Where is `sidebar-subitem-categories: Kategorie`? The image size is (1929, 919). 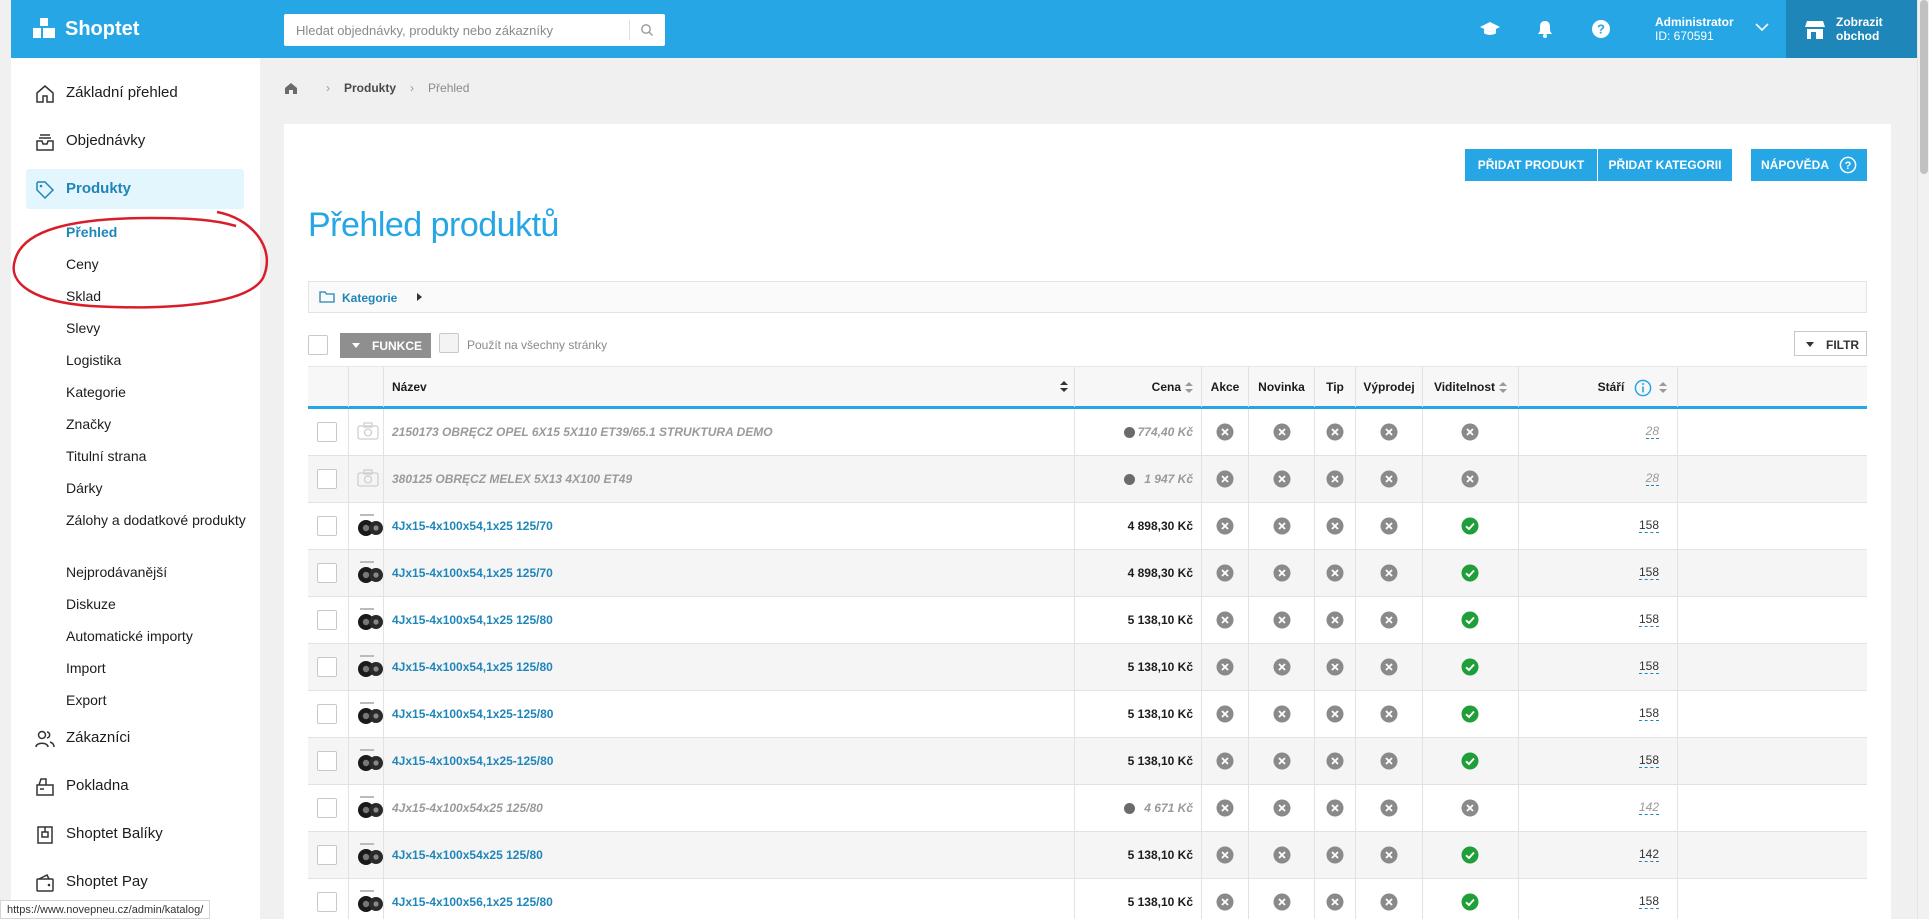
sidebar-subitem-categories: Kategorie is located at coordinates (156, 392).